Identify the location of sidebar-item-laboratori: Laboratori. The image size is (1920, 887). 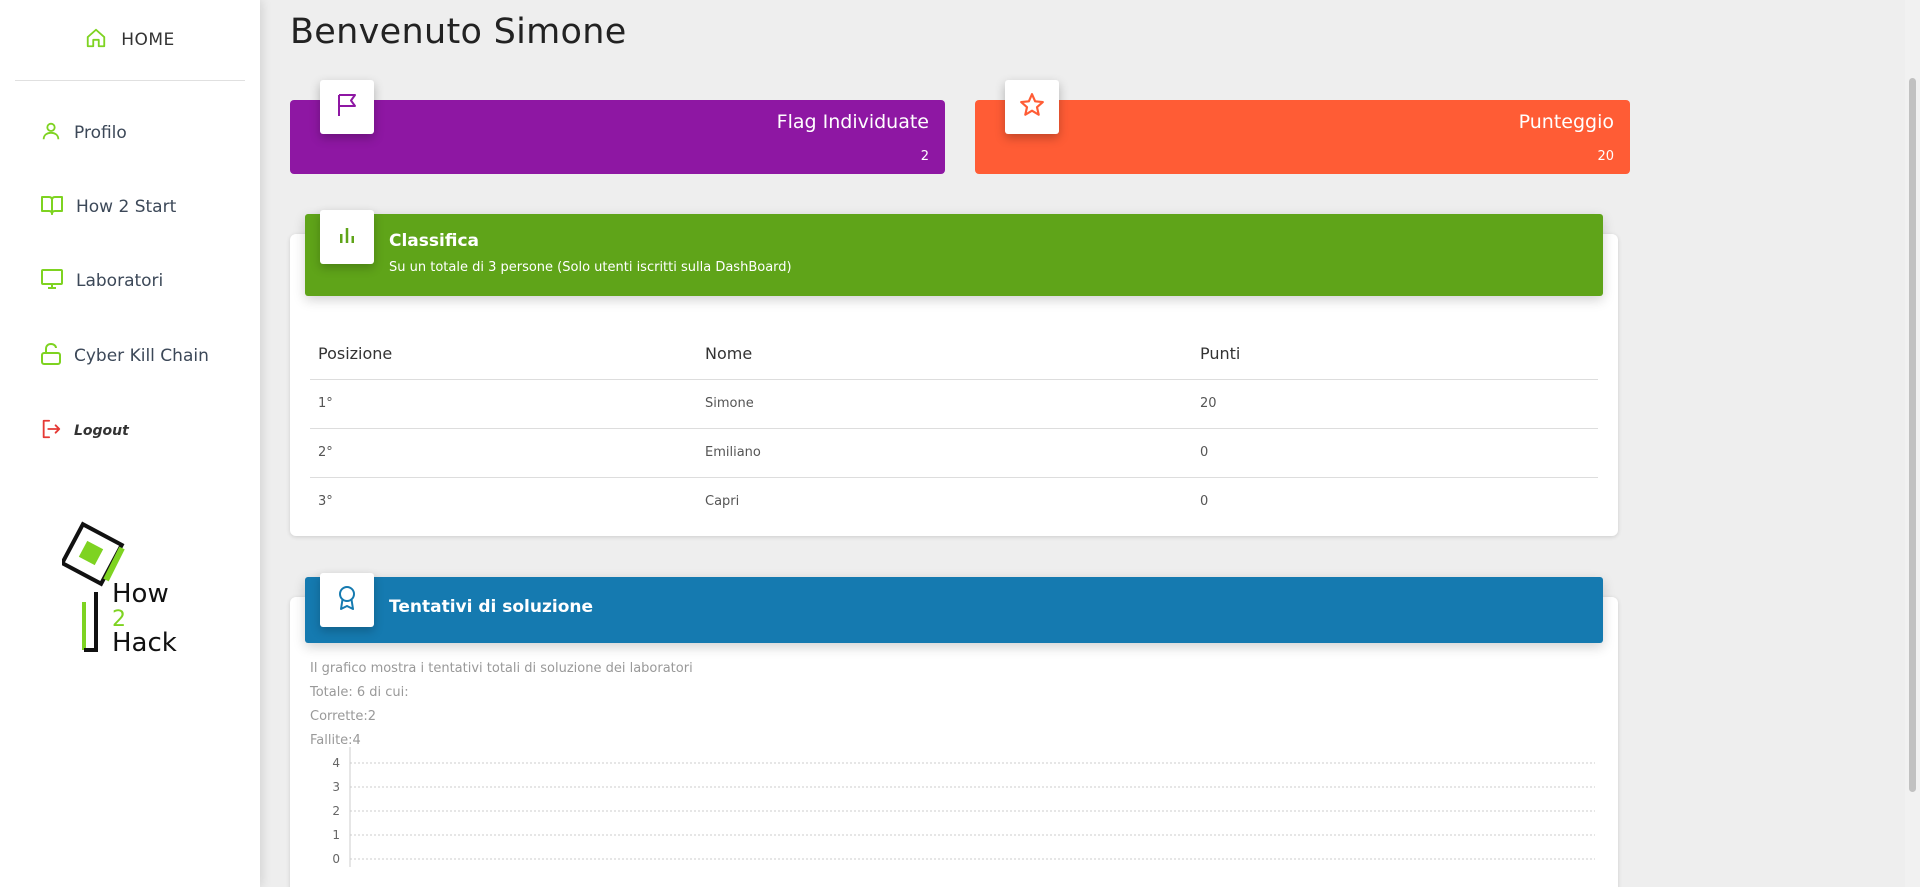
(101, 281).